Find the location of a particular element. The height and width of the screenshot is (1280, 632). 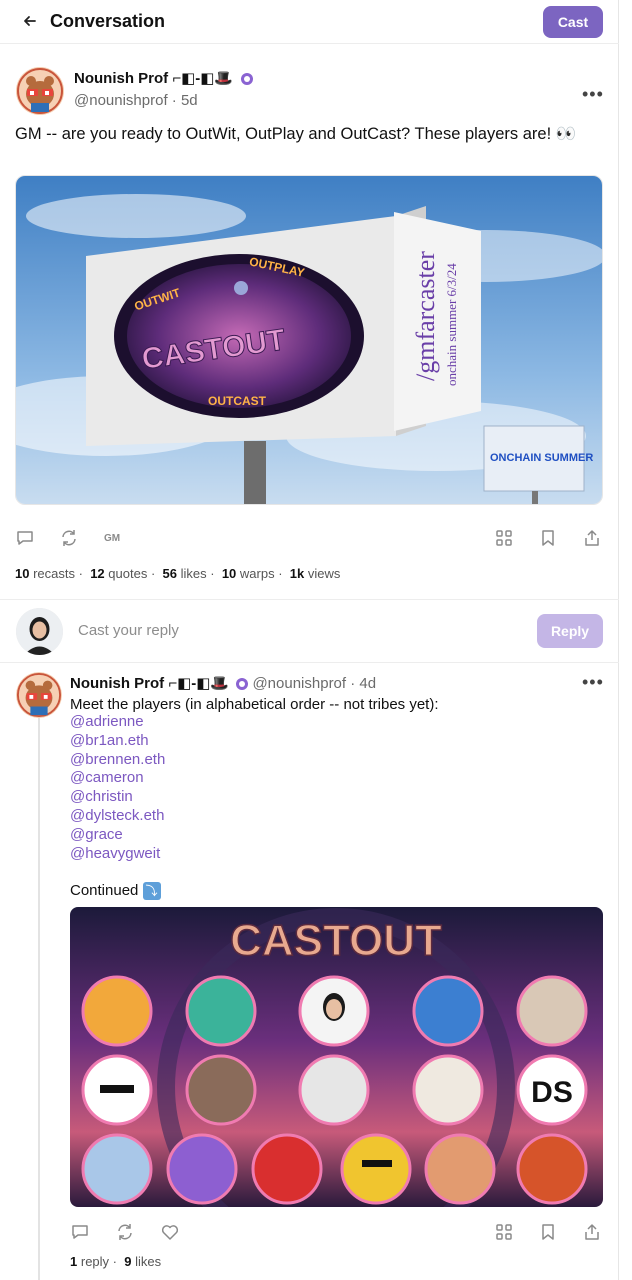

side-text: /gmfarcaster is located at coordinates (425, 316).